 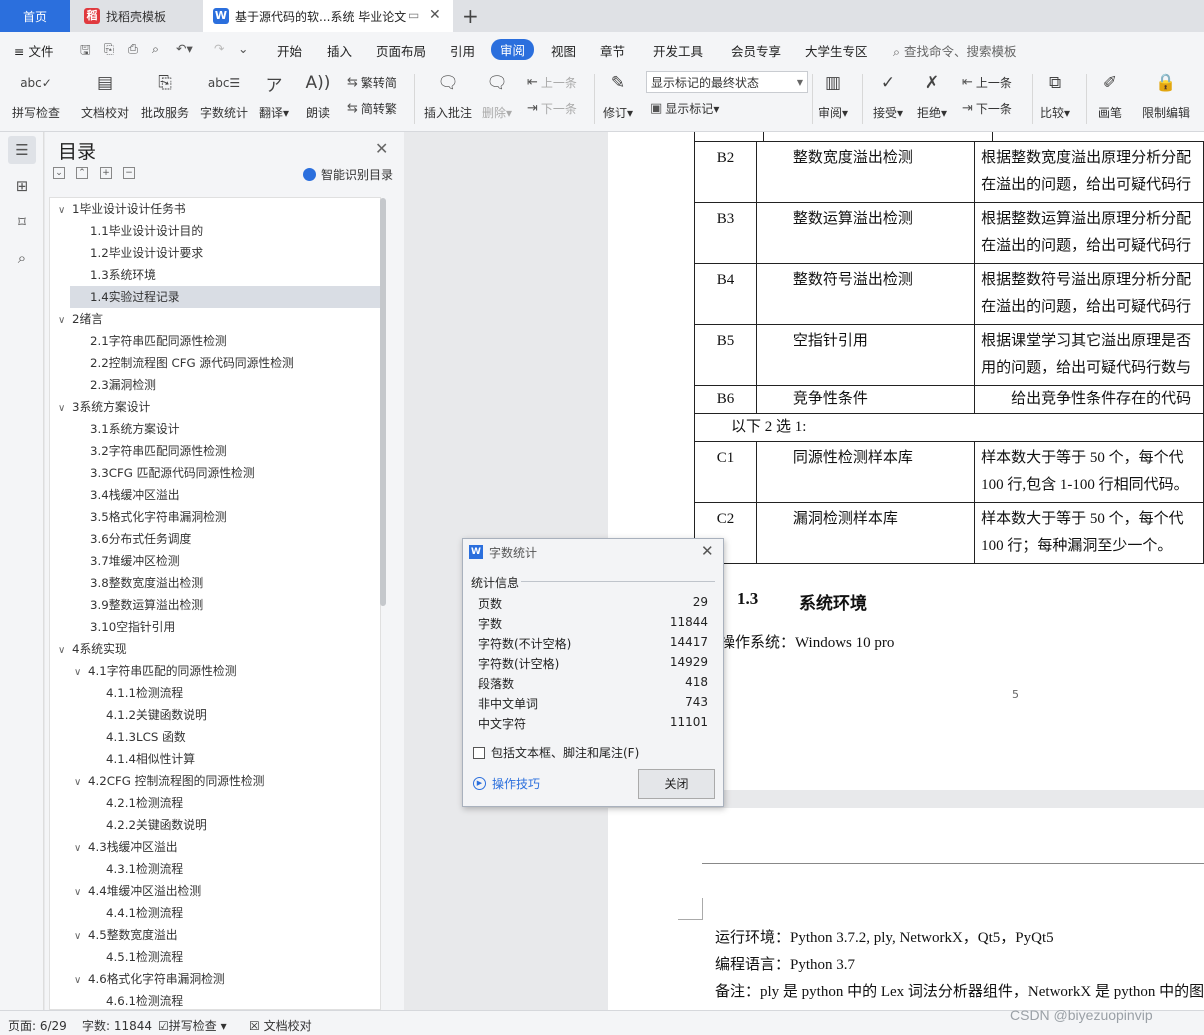 What do you see at coordinates (215, 451) in the screenshot?
I see `toc-item: 3.2字符串匹配同源性检测` at bounding box center [215, 451].